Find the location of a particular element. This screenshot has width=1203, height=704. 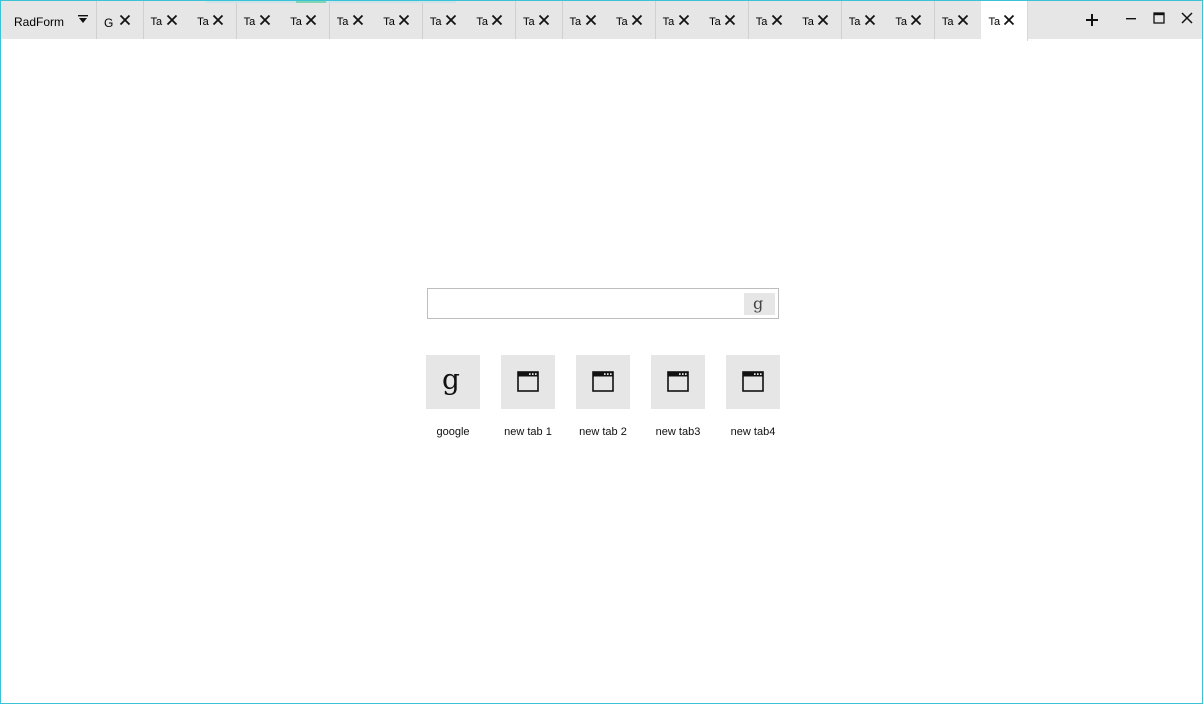

tab-9: Ta is located at coordinates (493, 20).